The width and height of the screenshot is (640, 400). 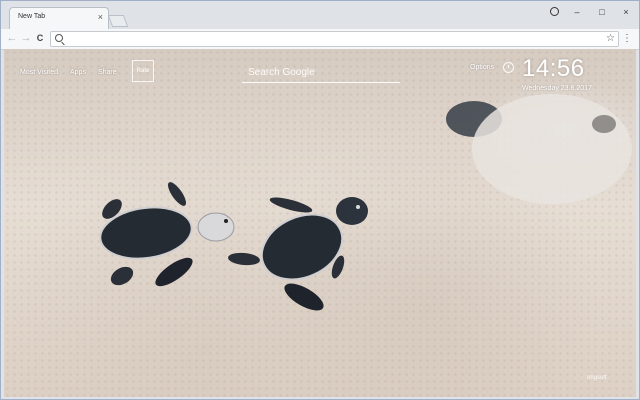 I want to click on close-window-button: ×, so click(x=626, y=12).